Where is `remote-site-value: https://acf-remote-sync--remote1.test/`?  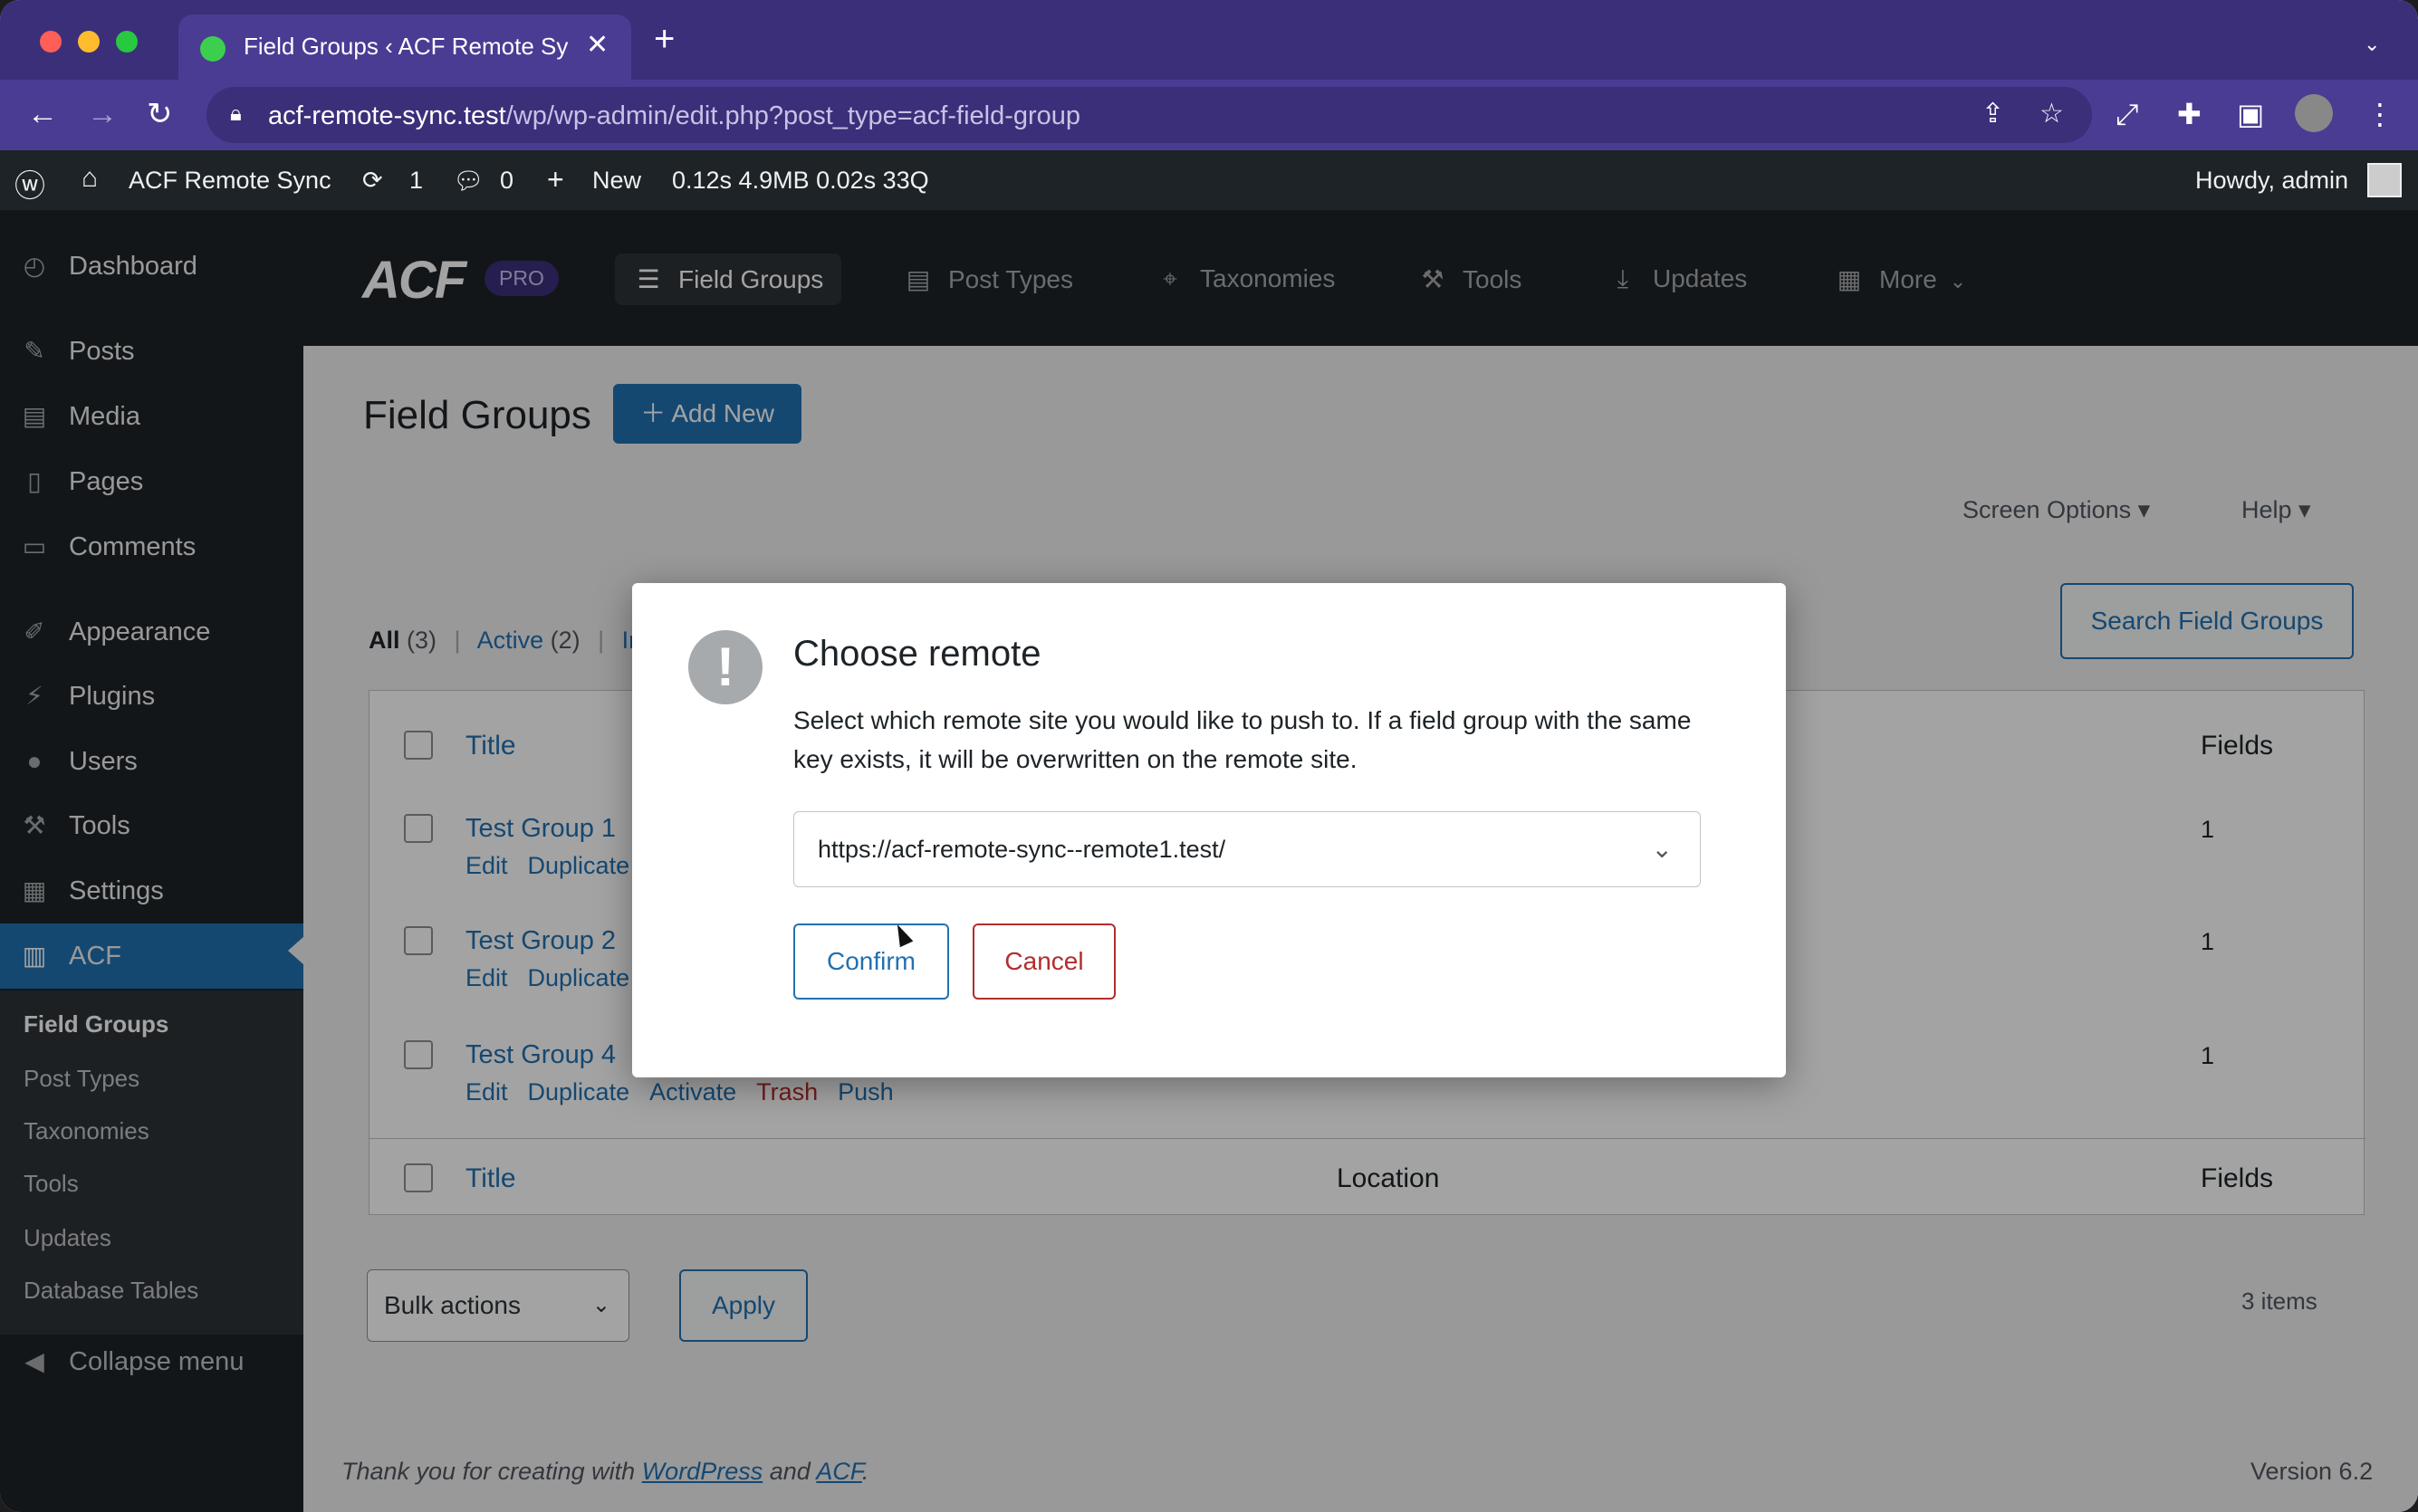
remote-site-value: https://acf-remote-sync--remote1.test/ is located at coordinates (1022, 849).